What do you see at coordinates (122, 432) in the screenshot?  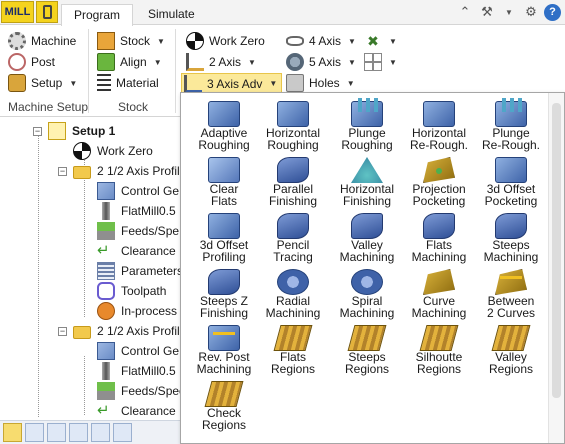 I see `work-zero-list-icon` at bounding box center [122, 432].